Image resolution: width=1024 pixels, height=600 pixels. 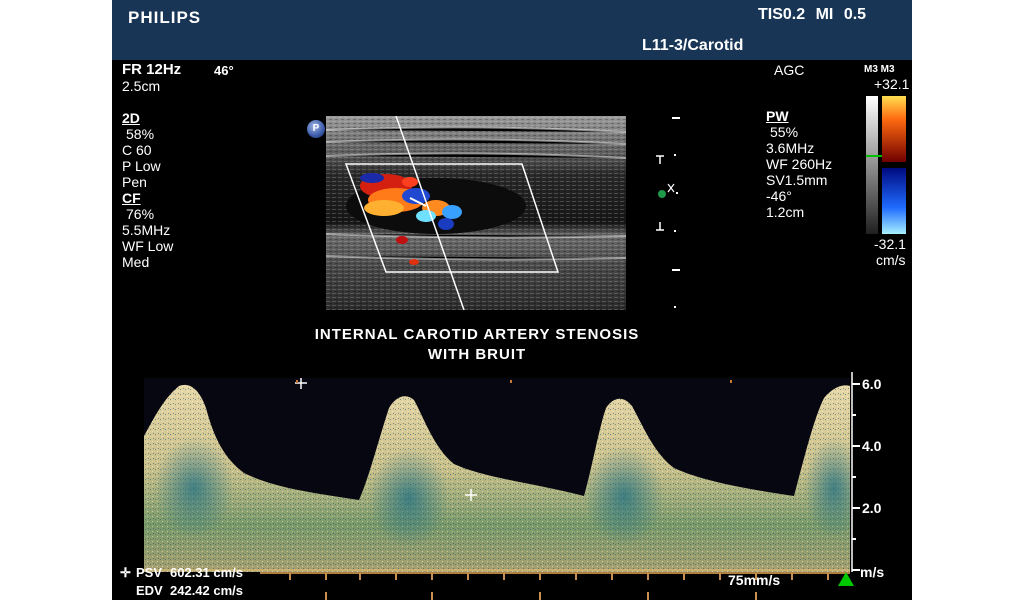 I want to click on depth-ruler, so click(x=668, y=212).